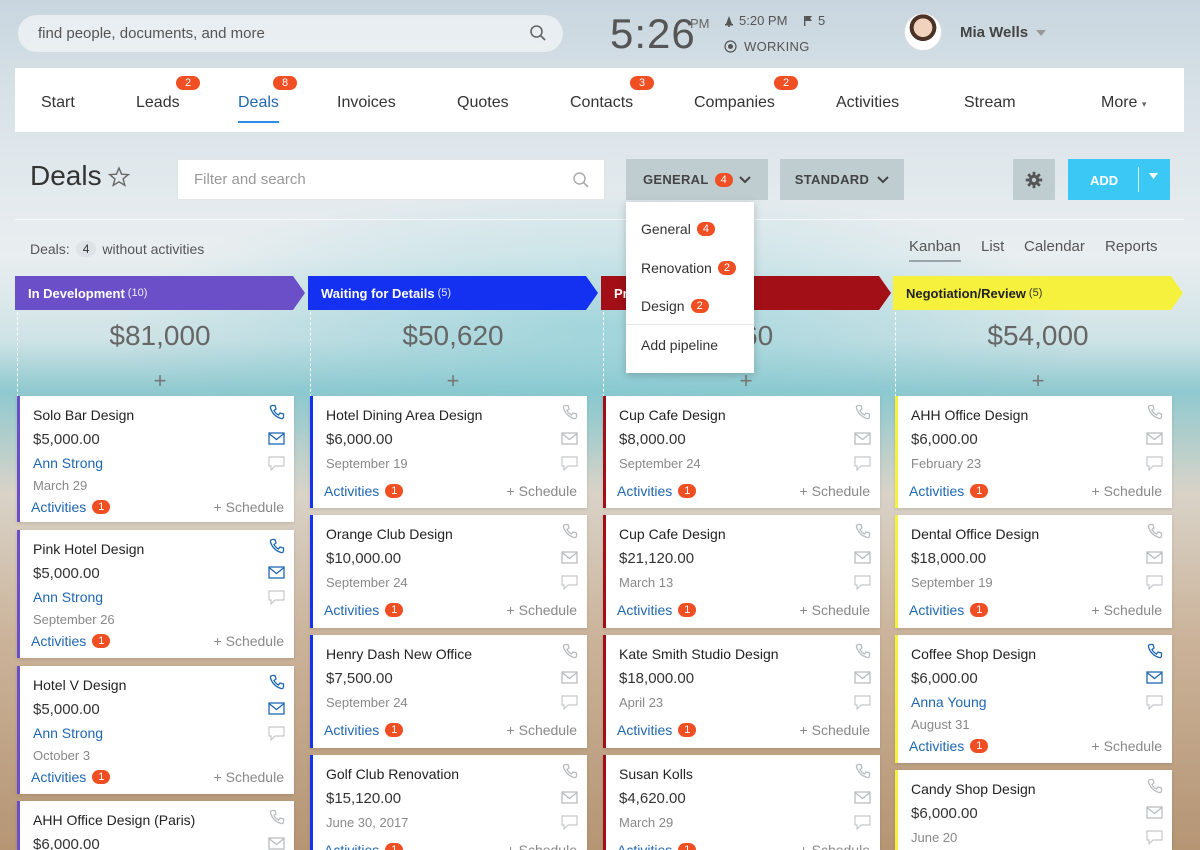 The width and height of the screenshot is (1200, 850). What do you see at coordinates (267, 99) in the screenshot?
I see `nav-item-deals: 8 Deals` at bounding box center [267, 99].